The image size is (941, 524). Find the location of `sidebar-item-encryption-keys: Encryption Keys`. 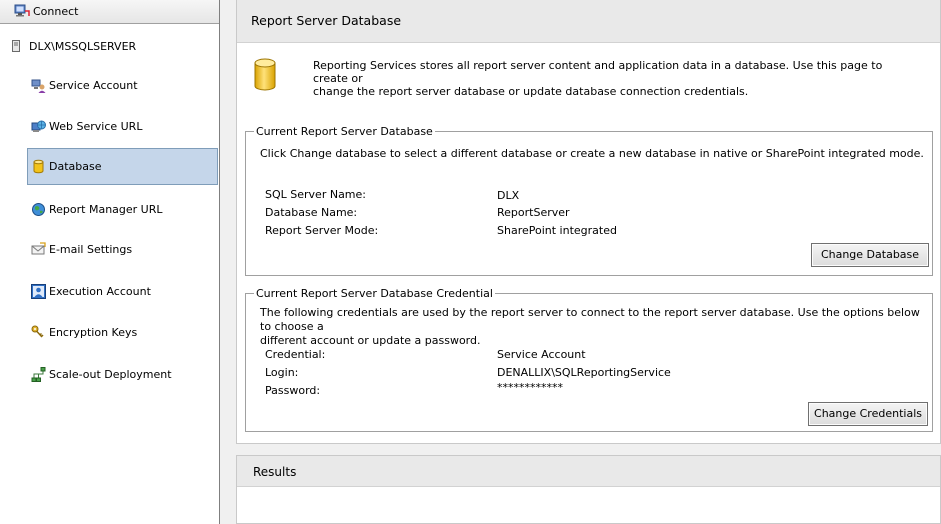

sidebar-item-encryption-keys: Encryption Keys is located at coordinates (122, 332).